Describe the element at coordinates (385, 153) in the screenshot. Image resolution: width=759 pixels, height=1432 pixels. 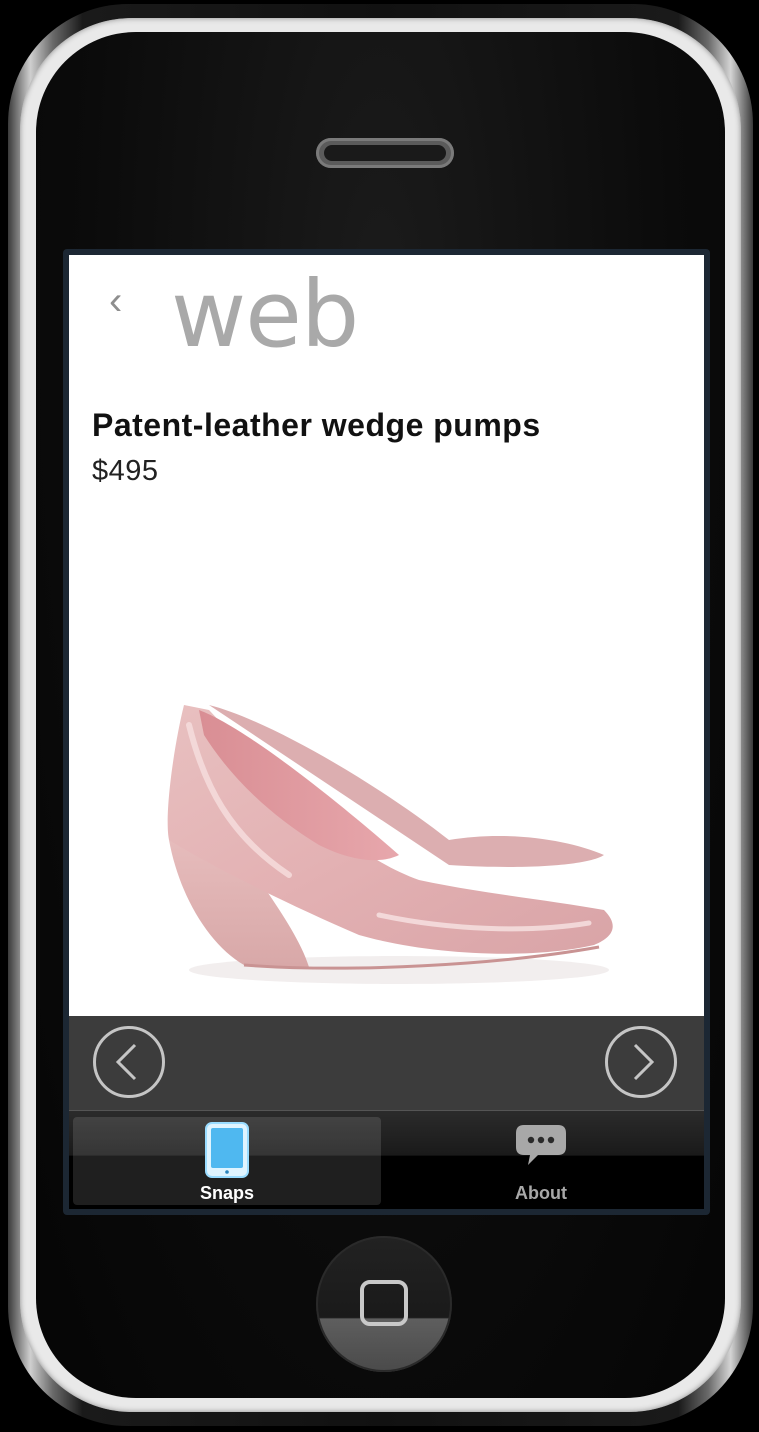
I see `earpiece-speaker` at that location.